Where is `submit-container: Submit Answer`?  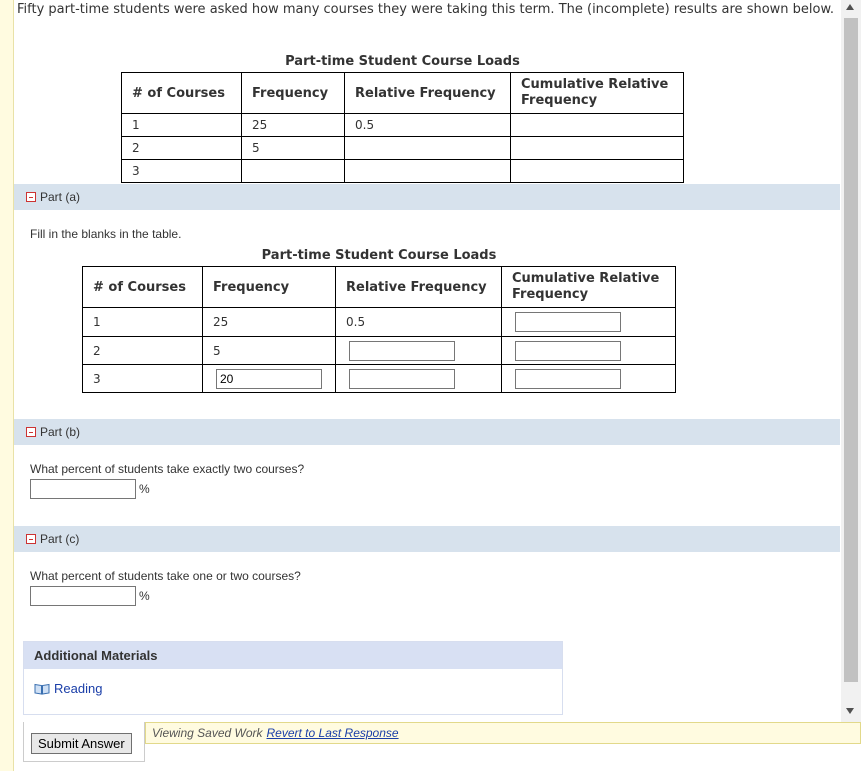
submit-container: Submit Answer is located at coordinates (84, 742).